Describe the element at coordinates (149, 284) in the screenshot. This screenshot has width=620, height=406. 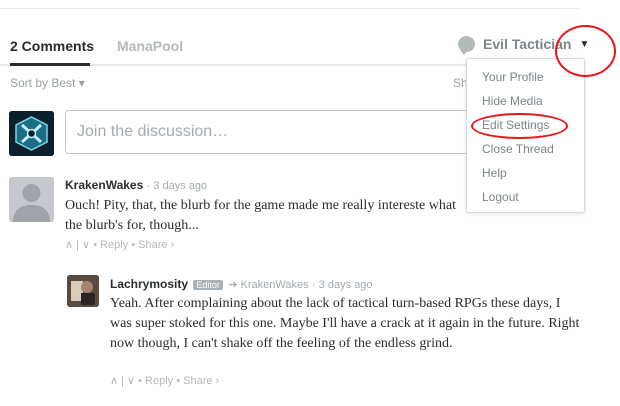
I see `reply-author: Lachrymosity` at that location.